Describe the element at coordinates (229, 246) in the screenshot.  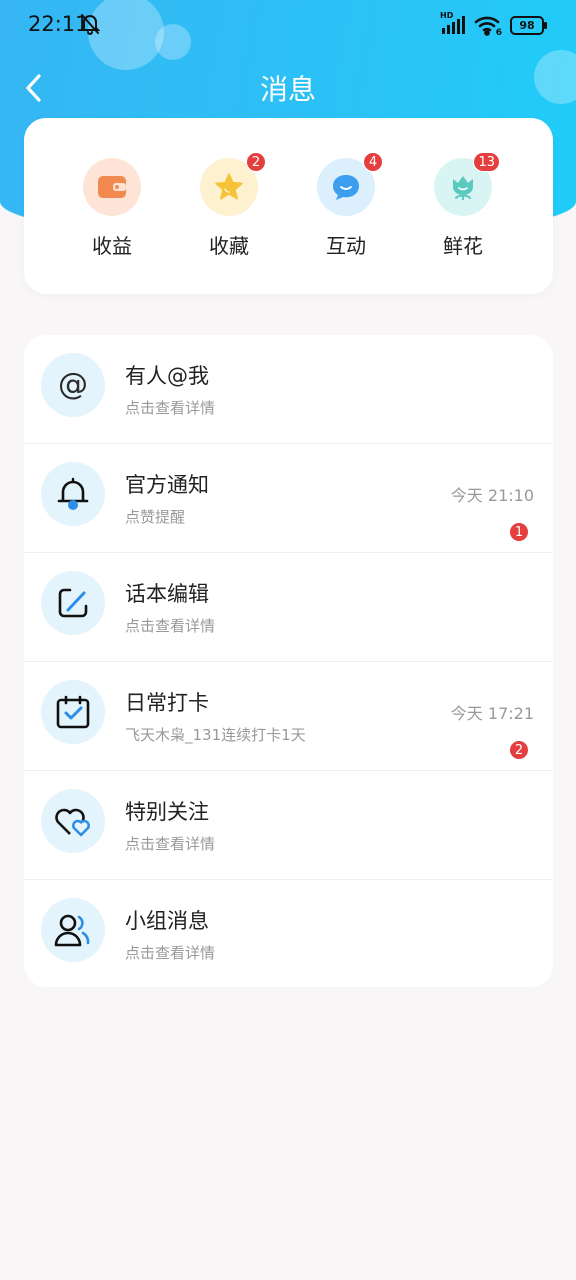
I see `quick-action-label: 收藏` at that location.